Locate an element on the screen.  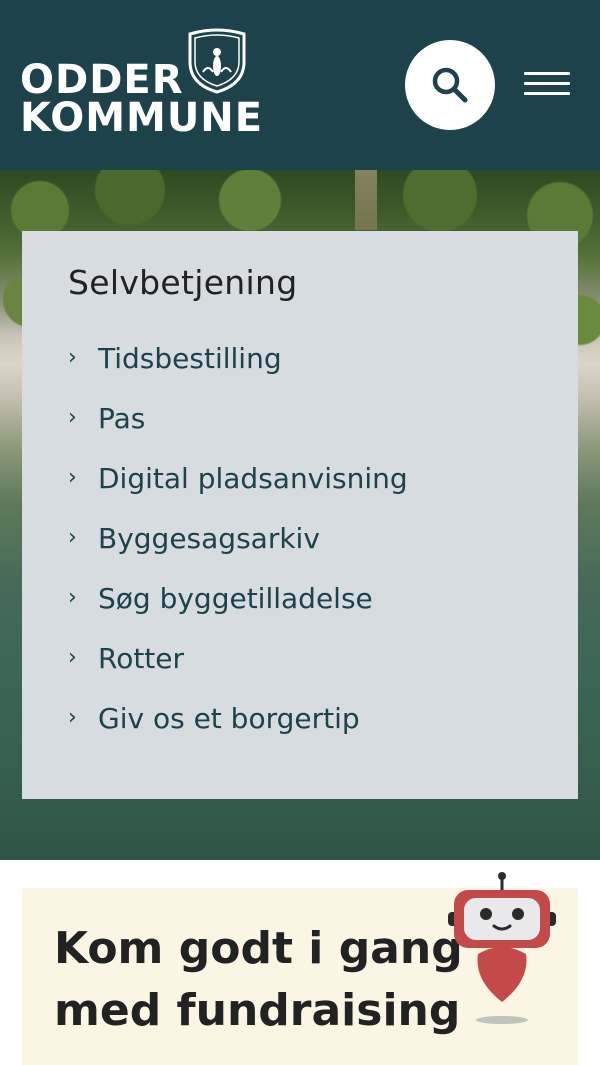
search-button is located at coordinates (450, 85).